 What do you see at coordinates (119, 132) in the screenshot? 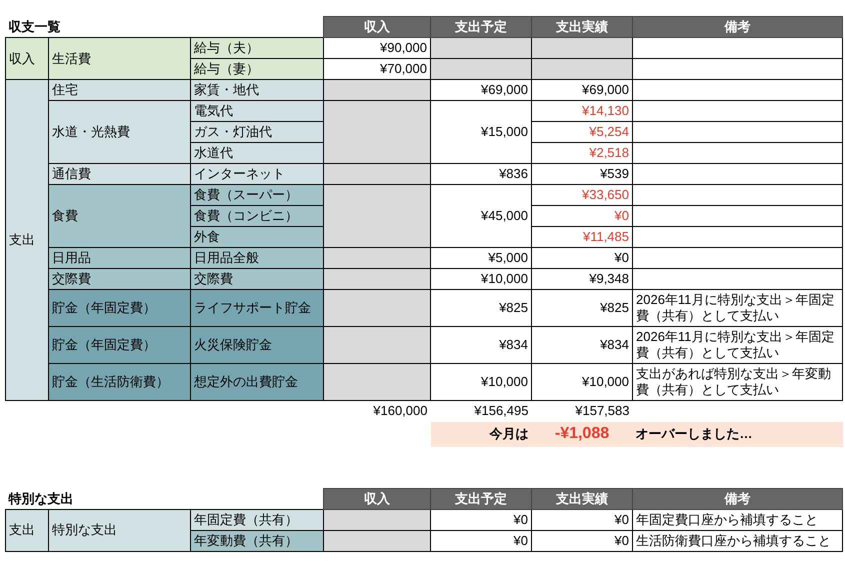
I see `category-label: 水道・光熱費` at bounding box center [119, 132].